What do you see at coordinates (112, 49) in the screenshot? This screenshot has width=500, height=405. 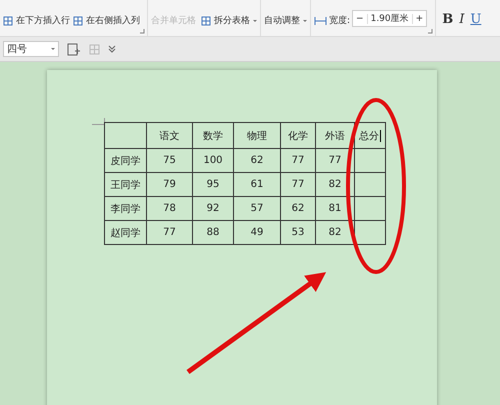 I see `expand-icon` at bounding box center [112, 49].